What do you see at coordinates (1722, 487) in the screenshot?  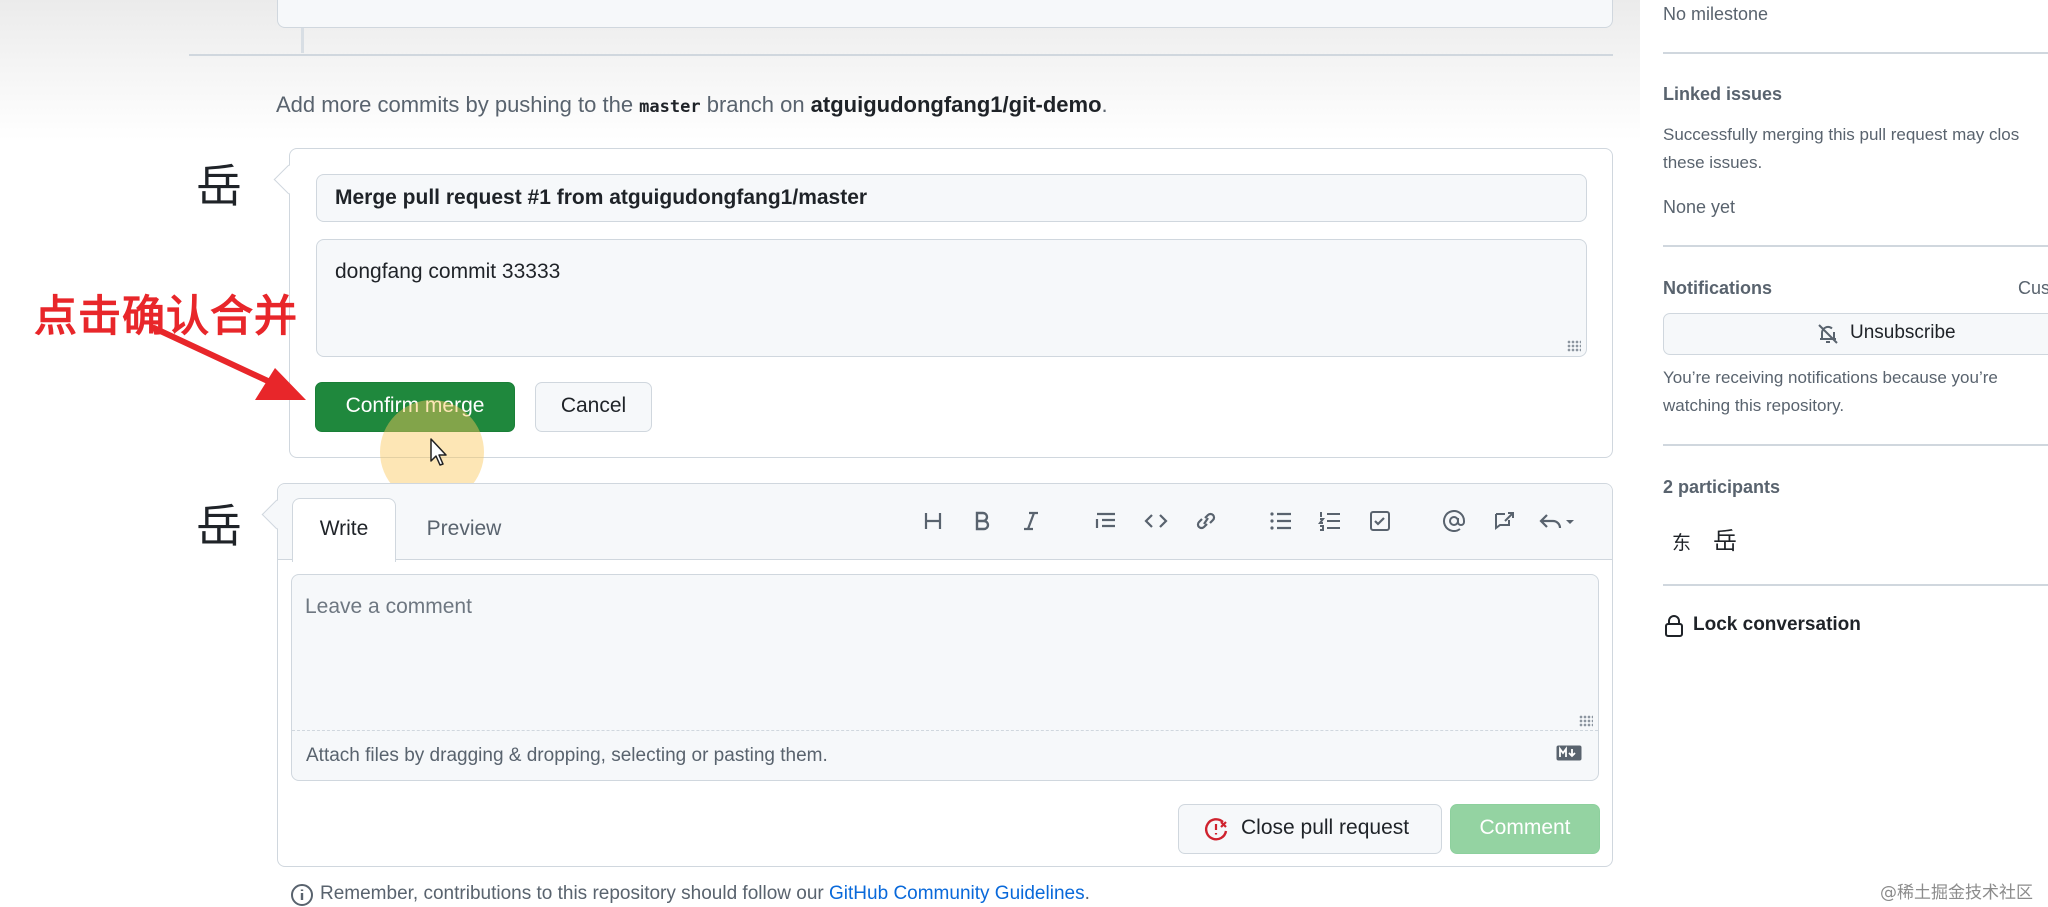 I see `participants-title: 2 participants` at bounding box center [1722, 487].